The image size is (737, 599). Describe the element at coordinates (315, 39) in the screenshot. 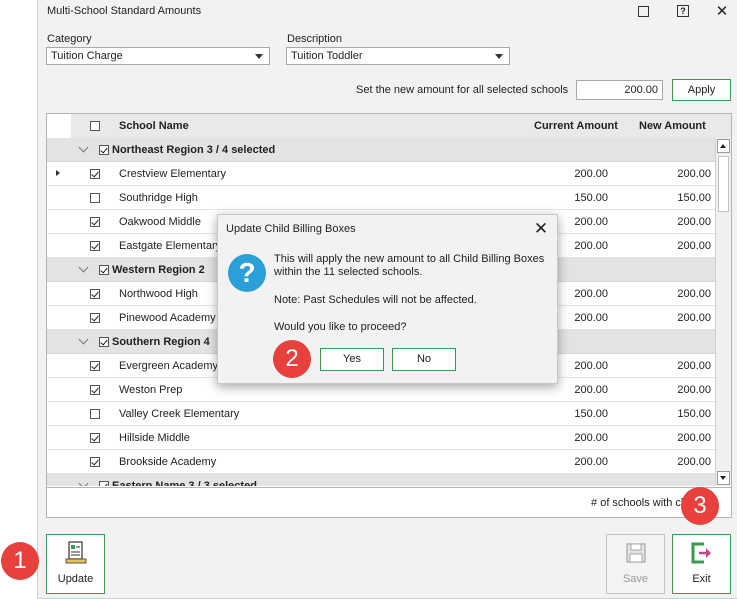

I see `description-label: Description` at that location.